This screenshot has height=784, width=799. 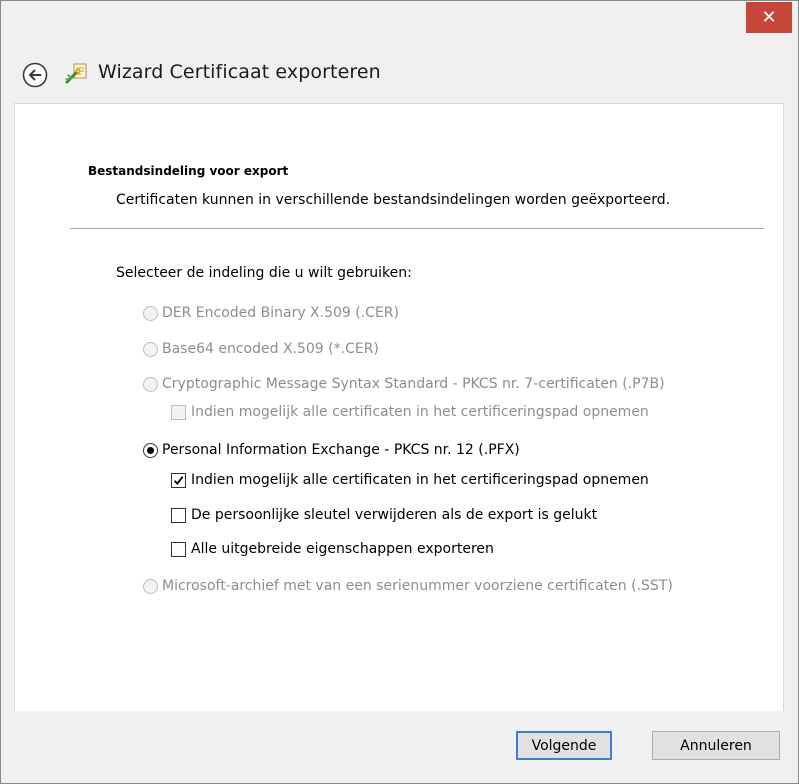 I want to click on radio-button-selected, so click(x=150, y=450).